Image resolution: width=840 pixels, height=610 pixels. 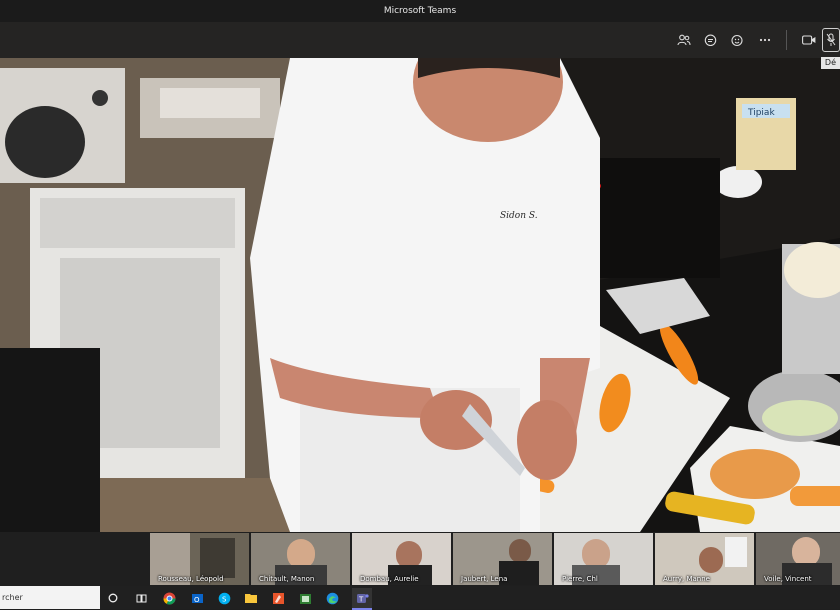 I want to click on chat-icon, so click(x=710, y=40).